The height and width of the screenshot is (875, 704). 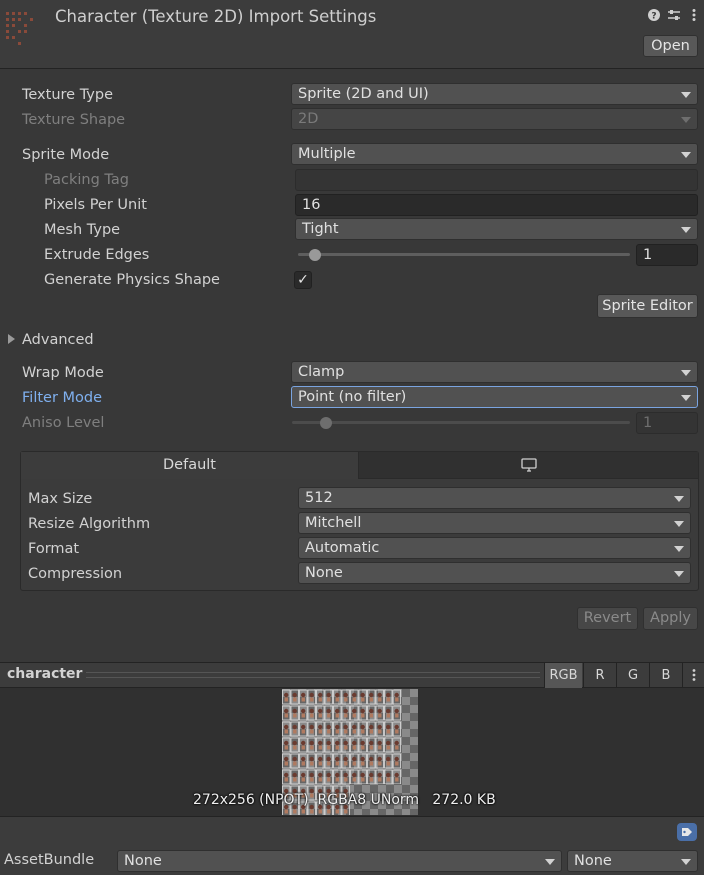 I want to click on aniso-level-slider-track, so click(x=461, y=422).